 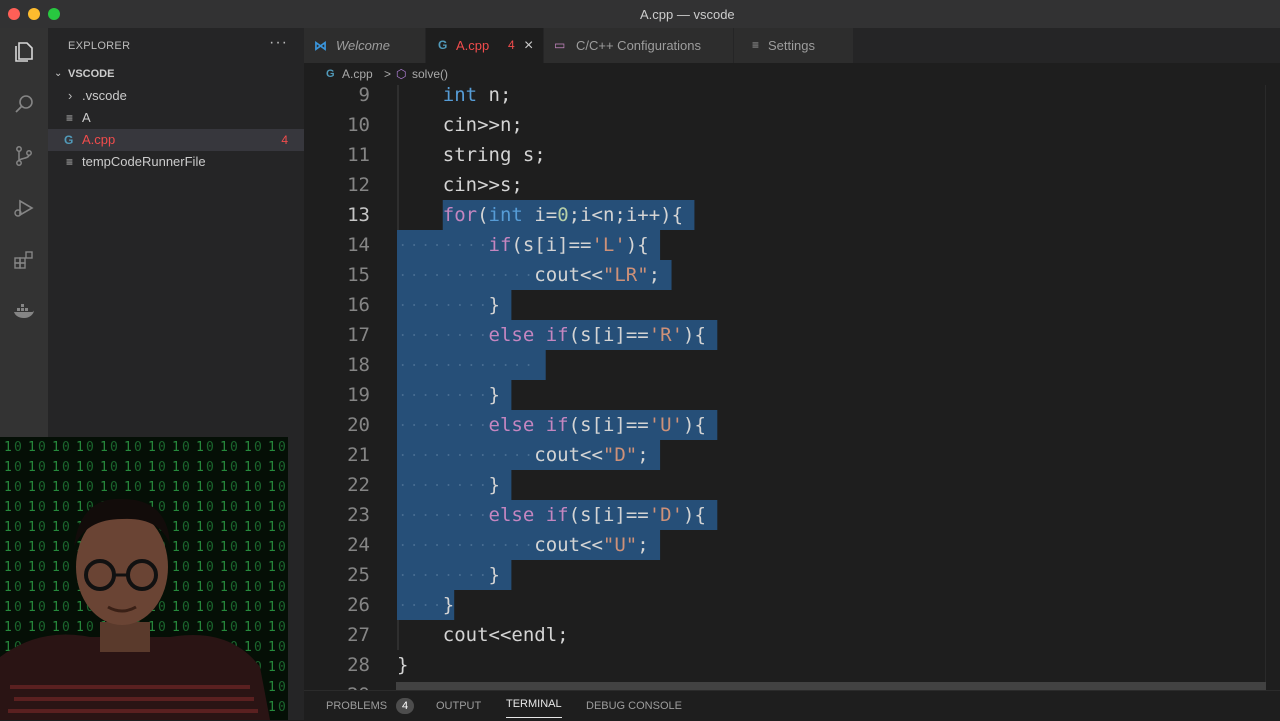 What do you see at coordinates (458, 706) in the screenshot?
I see `panel-tab-output: OUTPUT` at bounding box center [458, 706].